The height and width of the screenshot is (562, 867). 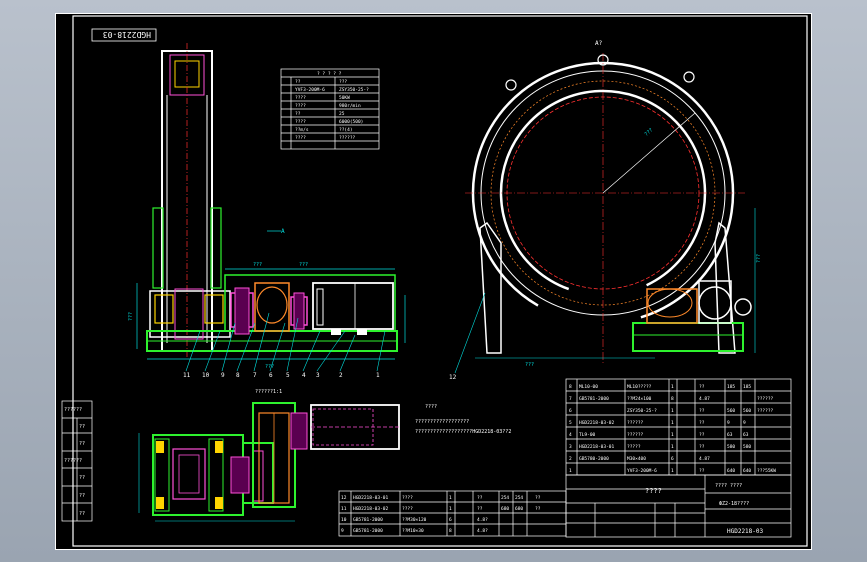 I want to click on note: ??????????????????, so click(x=442, y=422).